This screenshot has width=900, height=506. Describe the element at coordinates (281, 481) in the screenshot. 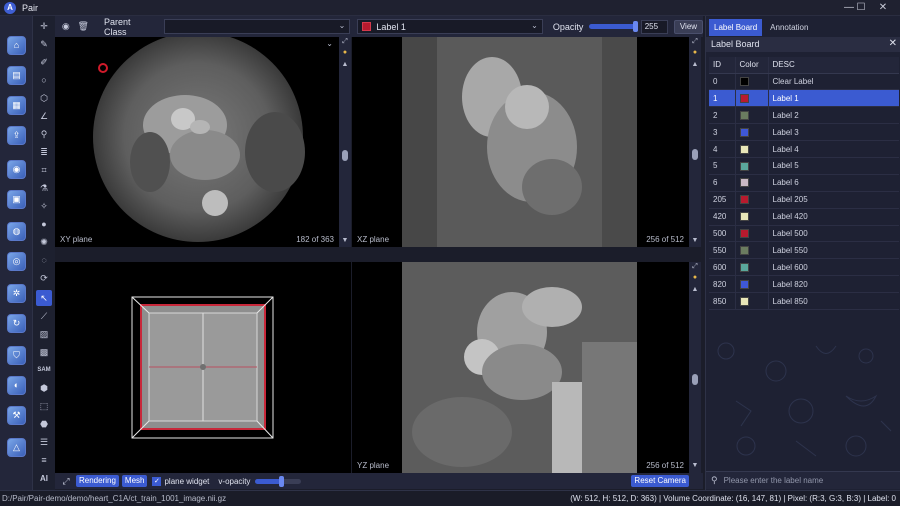

I see `v-opacity-thumb` at that location.